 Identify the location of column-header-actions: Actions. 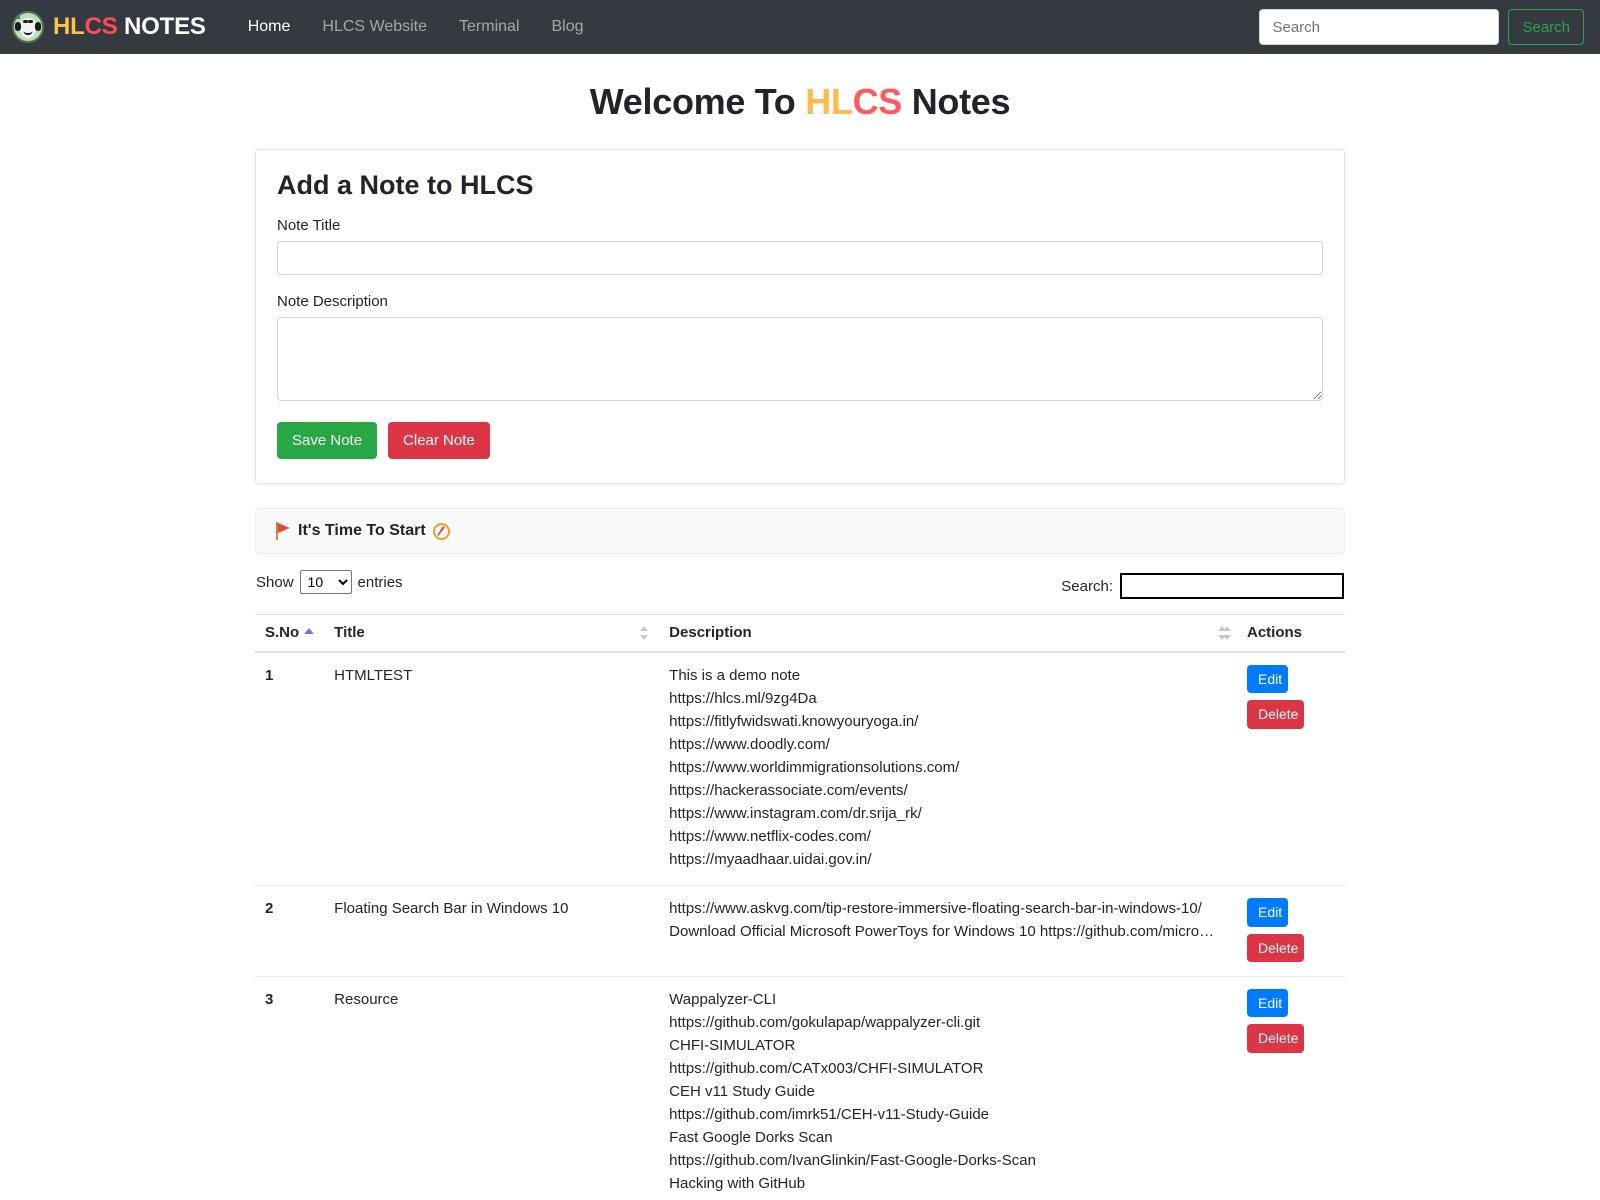
(1284, 633).